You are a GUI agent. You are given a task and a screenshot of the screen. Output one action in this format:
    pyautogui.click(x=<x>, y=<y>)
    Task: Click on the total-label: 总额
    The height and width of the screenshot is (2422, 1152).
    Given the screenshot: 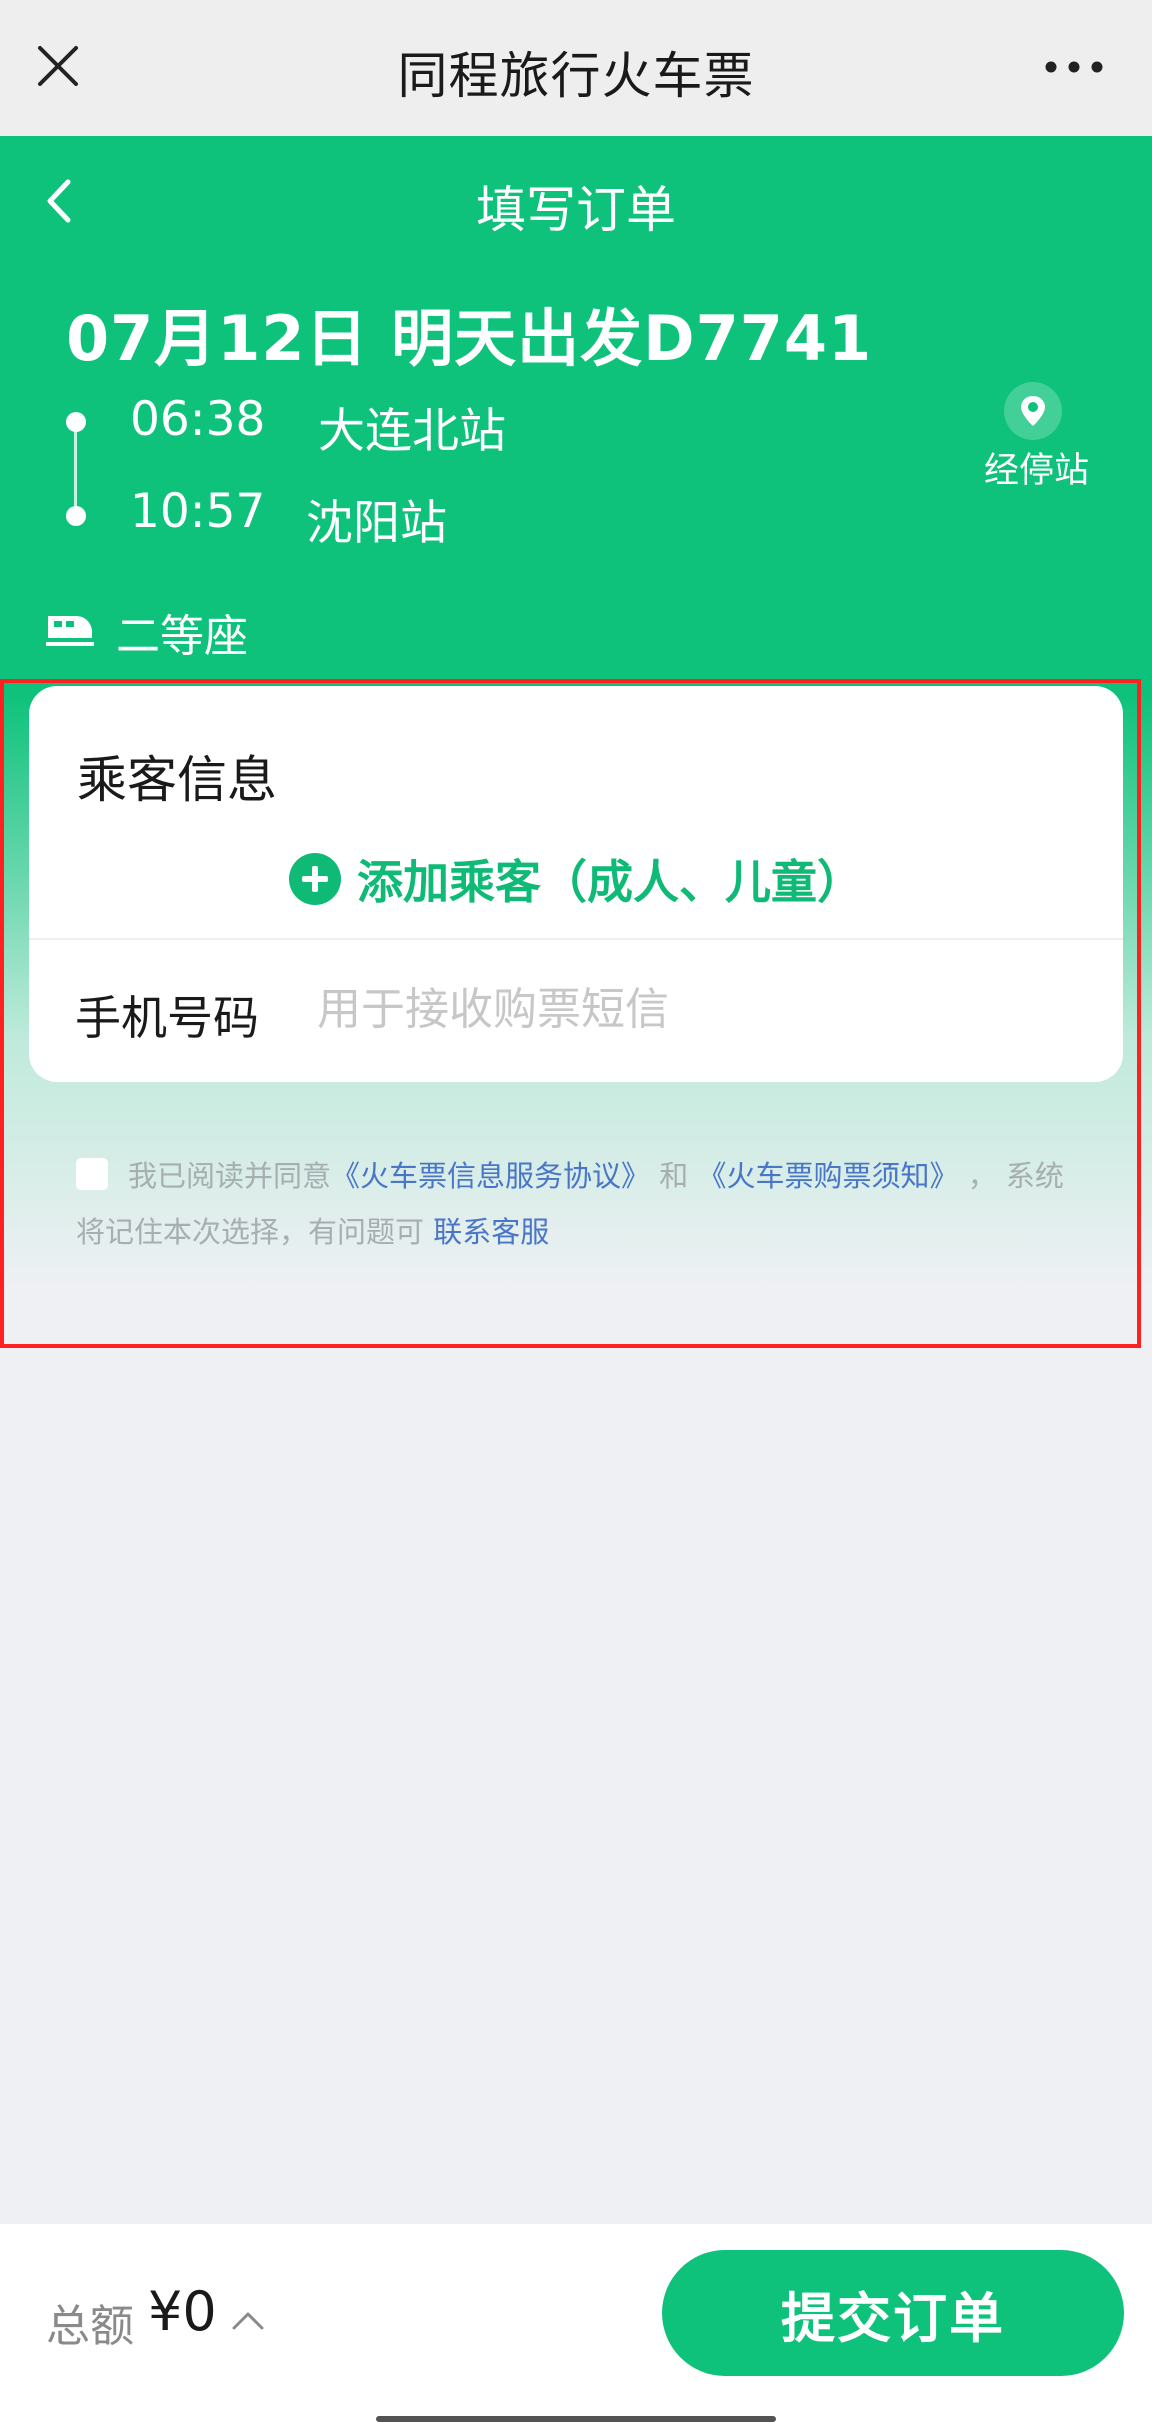 What is the action you would take?
    pyautogui.click(x=90, y=2326)
    